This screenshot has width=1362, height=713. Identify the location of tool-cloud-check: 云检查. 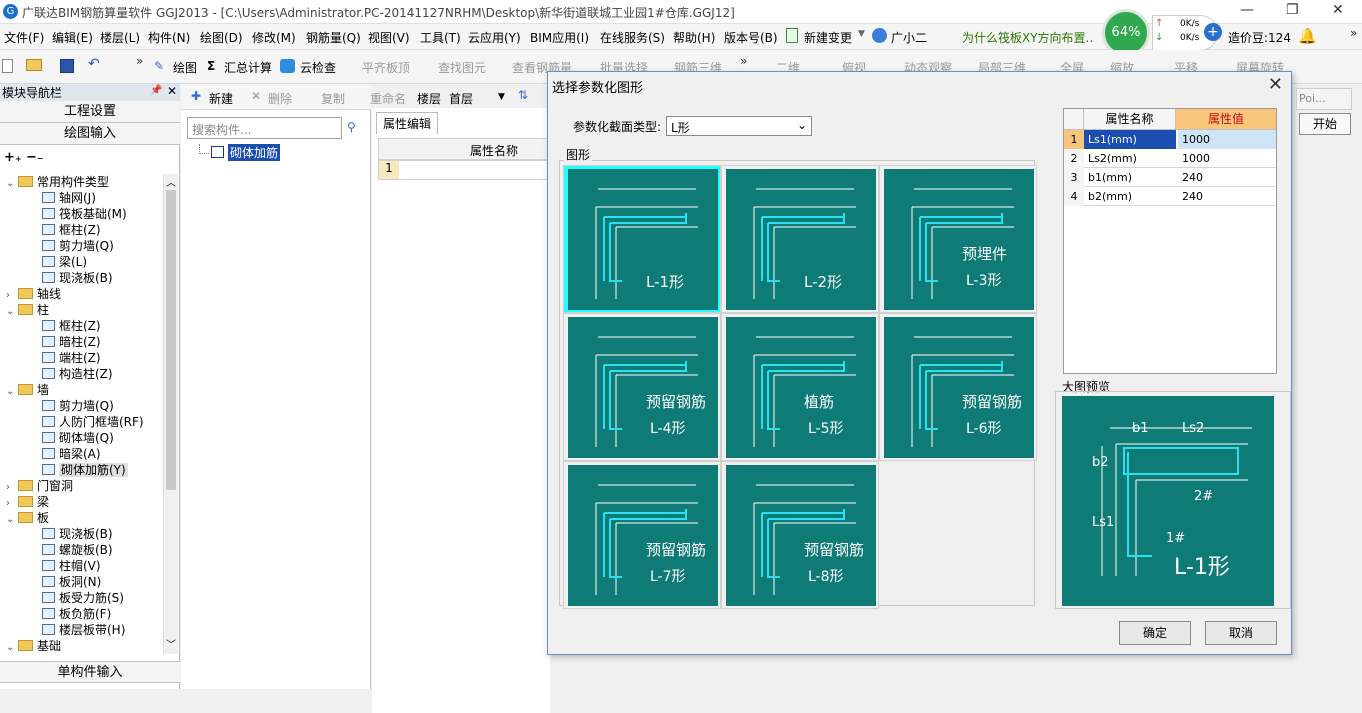
(318, 67).